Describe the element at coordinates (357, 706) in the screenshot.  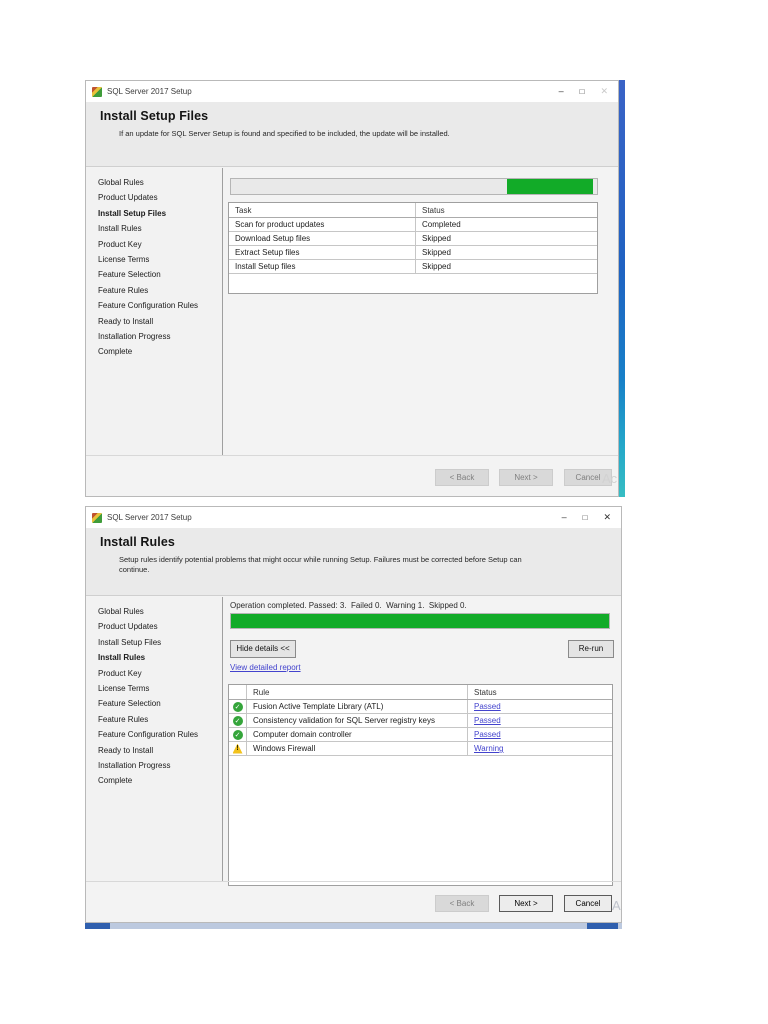
I see `rule-cell: Fusion Active Template Library (ATL)` at that location.